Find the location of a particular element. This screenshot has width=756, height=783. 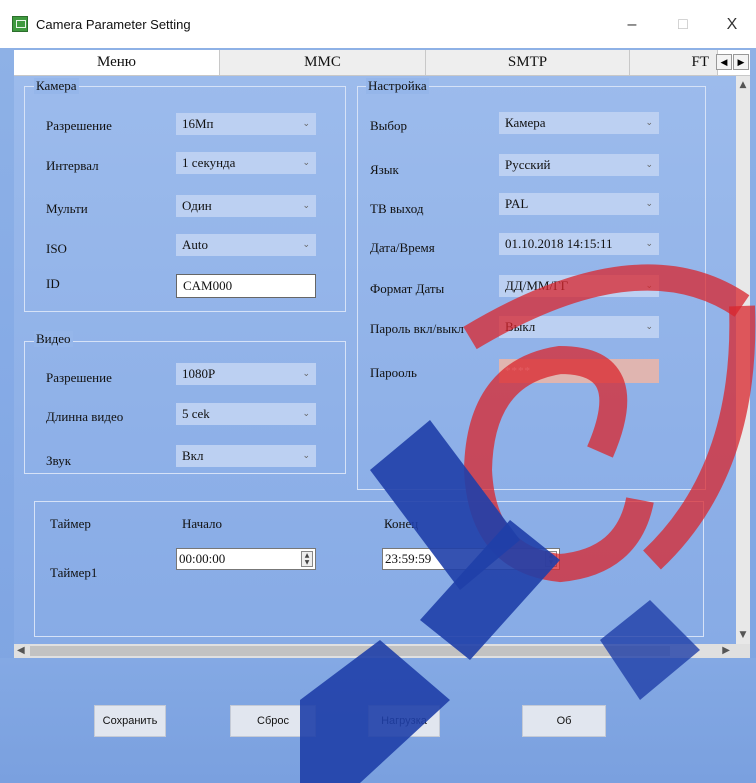

iso-select: Auto ⌄ is located at coordinates (246, 245).